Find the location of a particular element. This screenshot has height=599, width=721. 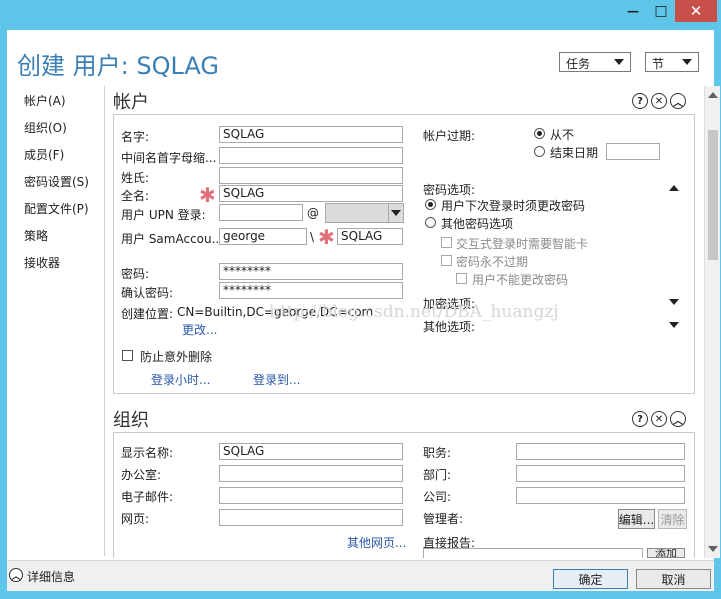

close-button: ✕ is located at coordinates (696, 11).